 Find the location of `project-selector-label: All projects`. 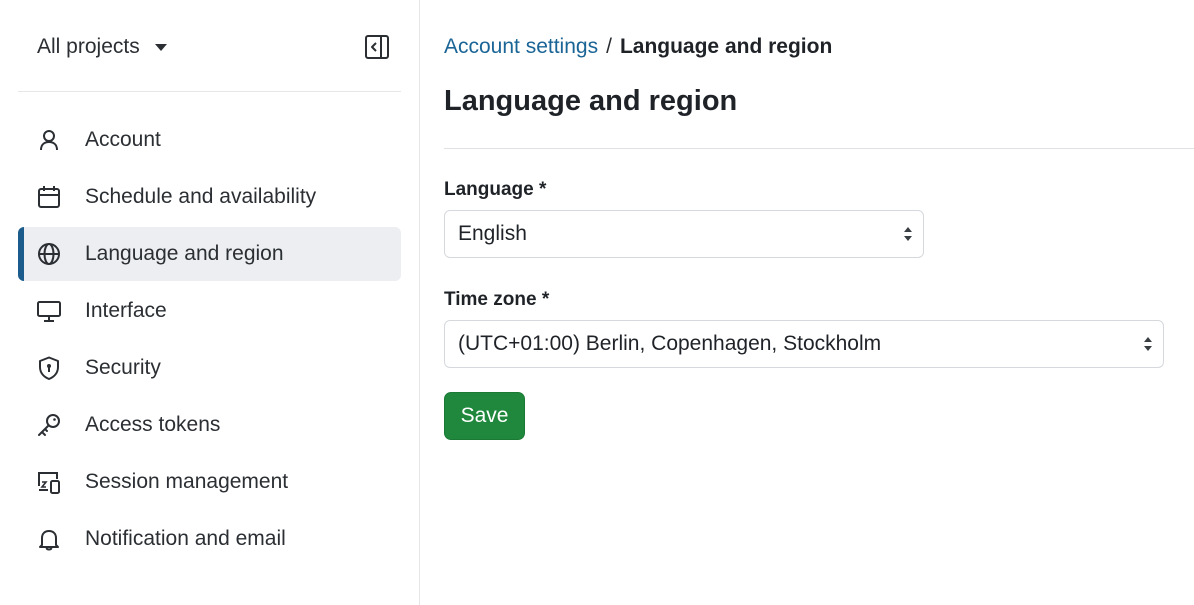

project-selector-label: All projects is located at coordinates (88, 46).